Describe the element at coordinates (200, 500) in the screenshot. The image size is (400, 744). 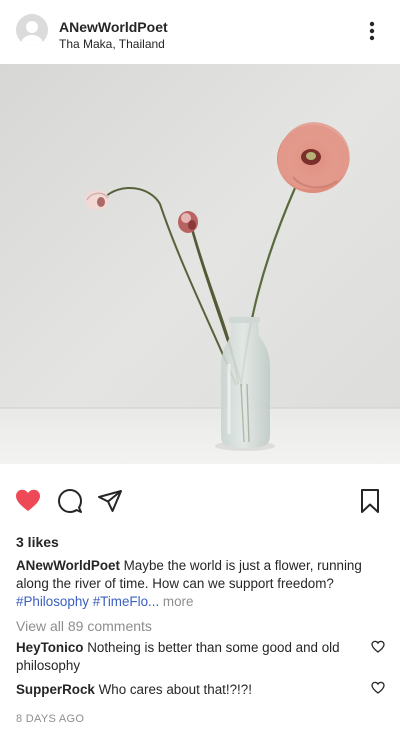
I see `post-actions-bar` at that location.